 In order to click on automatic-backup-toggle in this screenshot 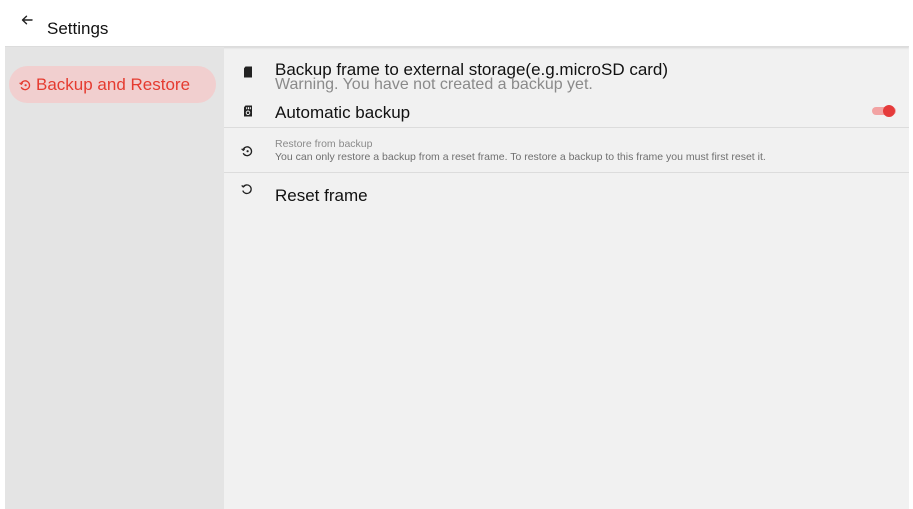, I will do `click(884, 111)`.